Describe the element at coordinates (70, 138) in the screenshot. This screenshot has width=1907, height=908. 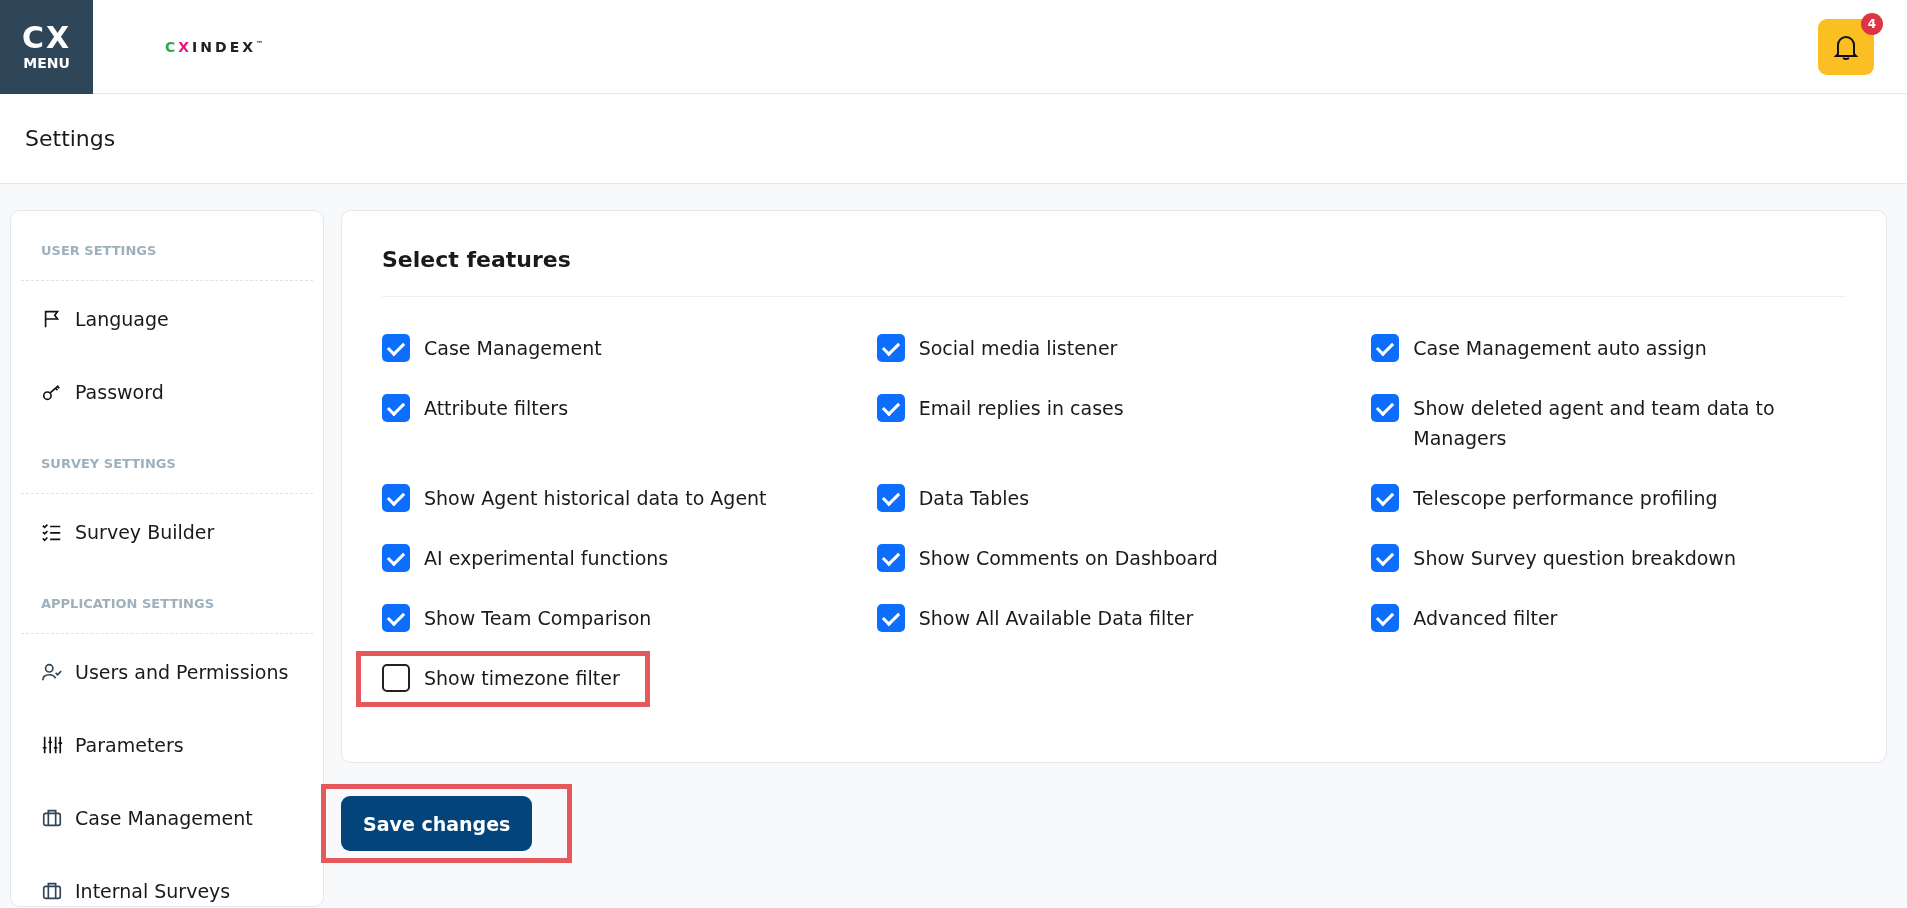
I see `page-title: Settings` at that location.